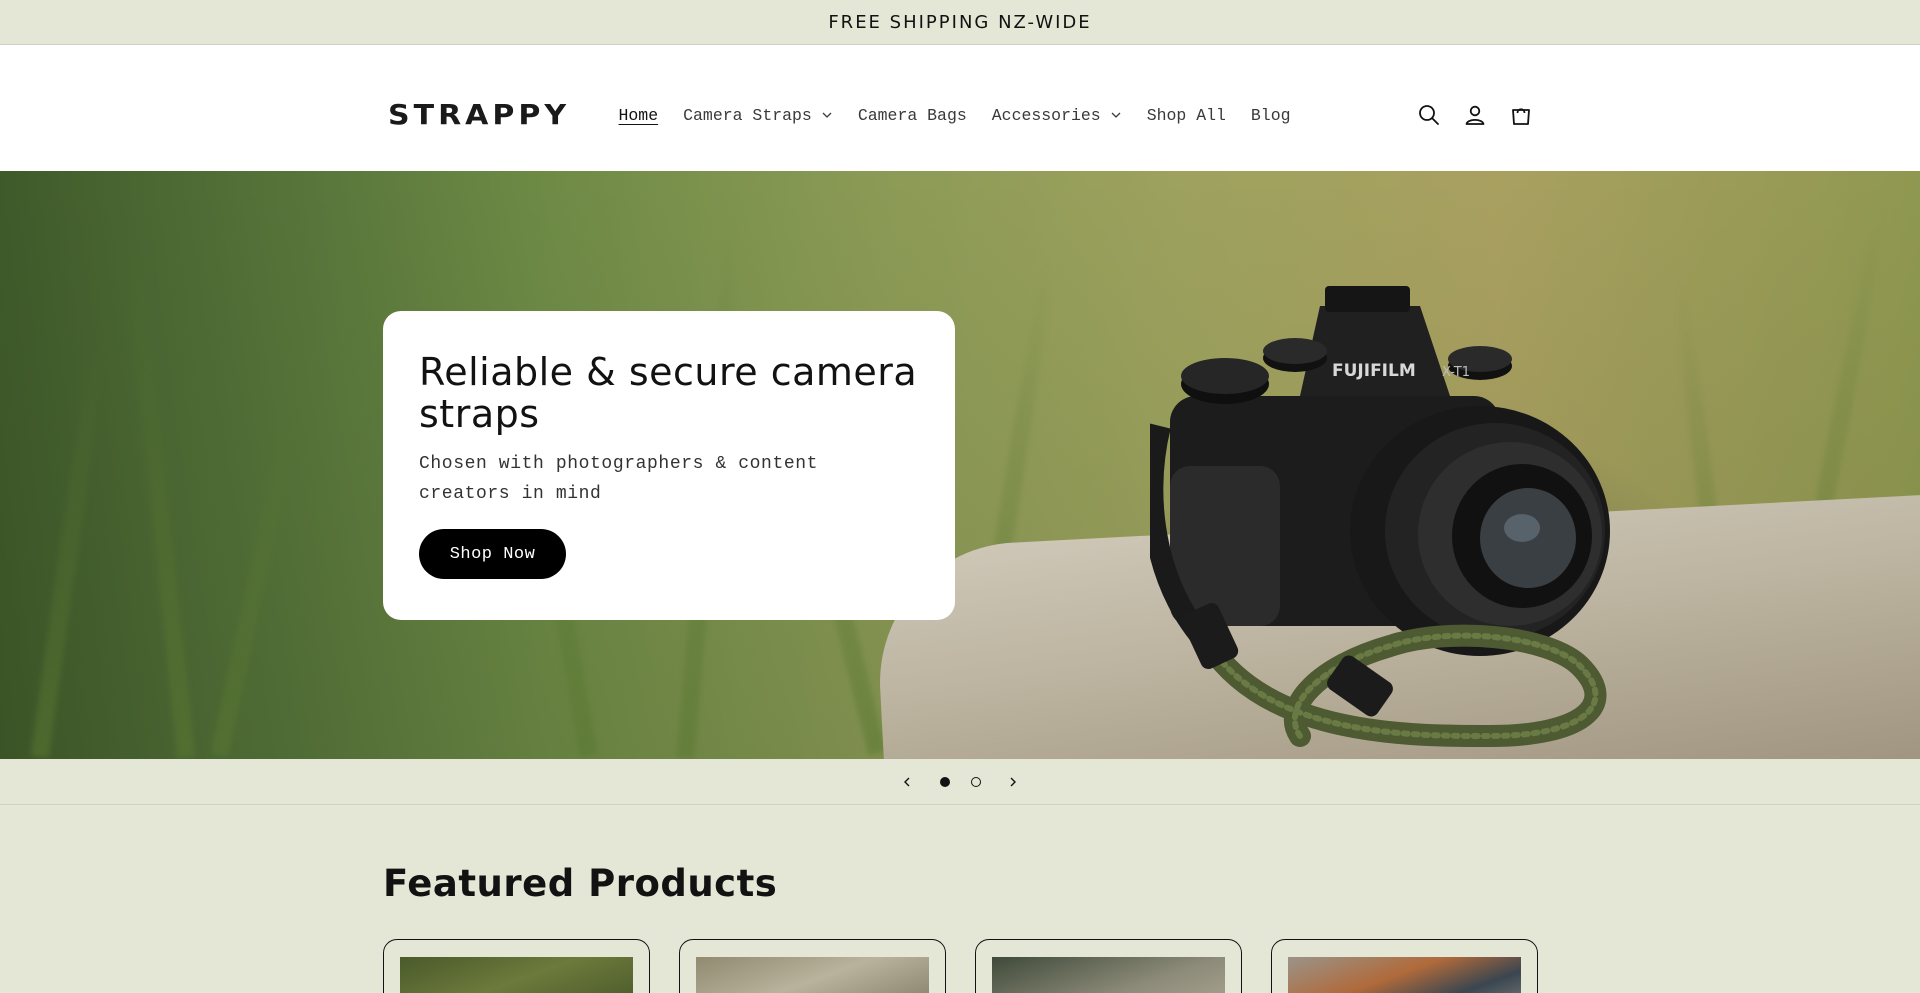  I want to click on nav-item-blog: Blog, so click(1270, 115).